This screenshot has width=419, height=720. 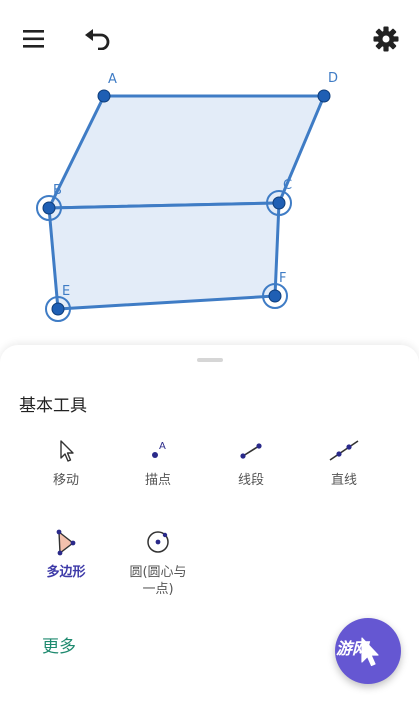 What do you see at coordinates (344, 450) in the screenshot?
I see `line-icon` at bounding box center [344, 450].